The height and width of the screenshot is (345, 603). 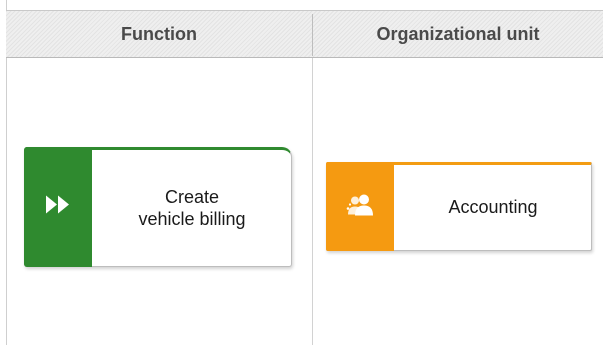 I want to click on lane-header-organizational-unit: Organizational unit, so click(x=458, y=34).